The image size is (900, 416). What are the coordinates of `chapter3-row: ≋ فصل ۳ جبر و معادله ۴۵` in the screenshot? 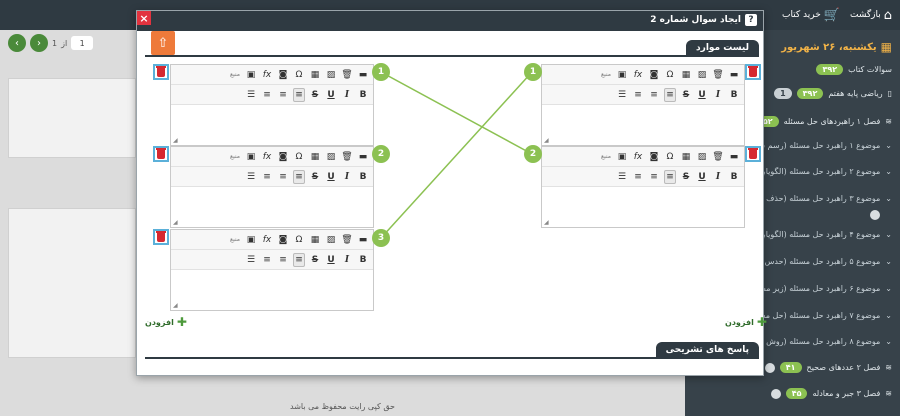 It's located at (831, 393).